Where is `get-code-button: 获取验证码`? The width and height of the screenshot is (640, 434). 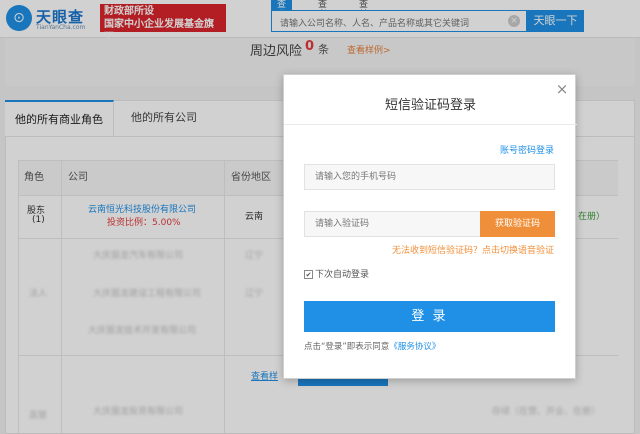
get-code-button: 获取验证码 is located at coordinates (517, 224).